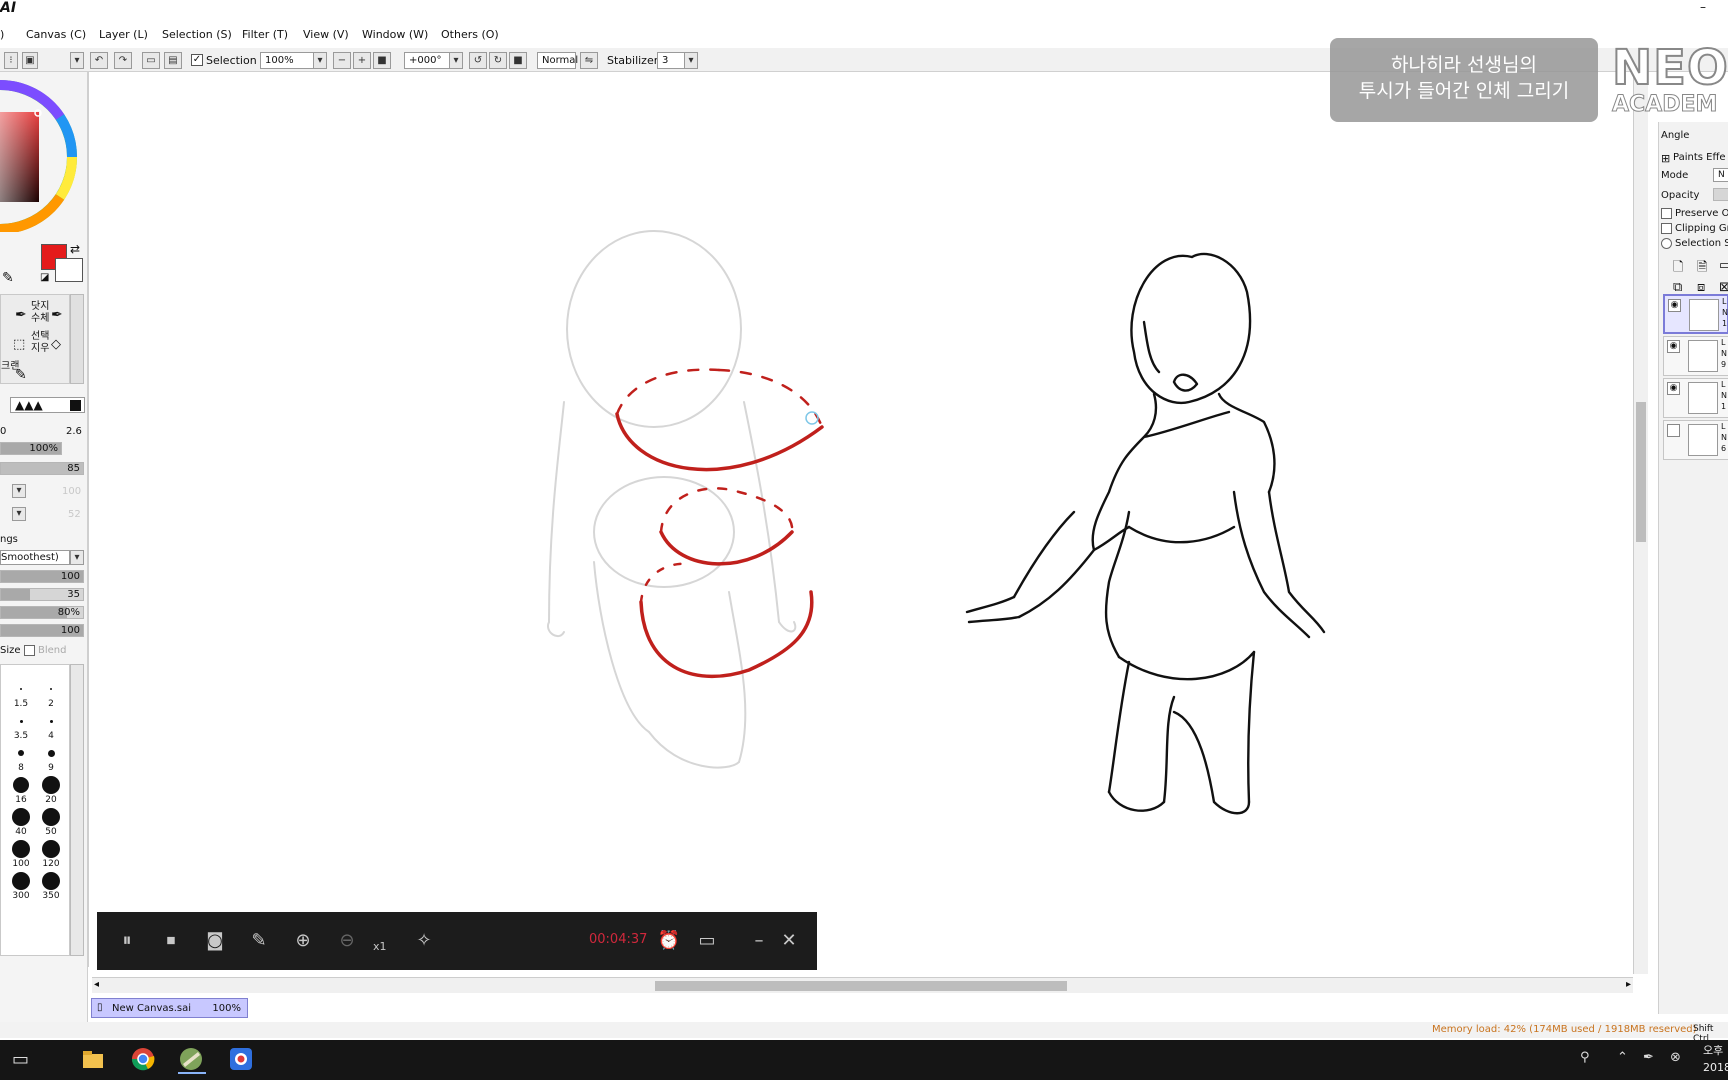 The image size is (1728, 1080). I want to click on rotate-left-icon: ↺, so click(478, 60).